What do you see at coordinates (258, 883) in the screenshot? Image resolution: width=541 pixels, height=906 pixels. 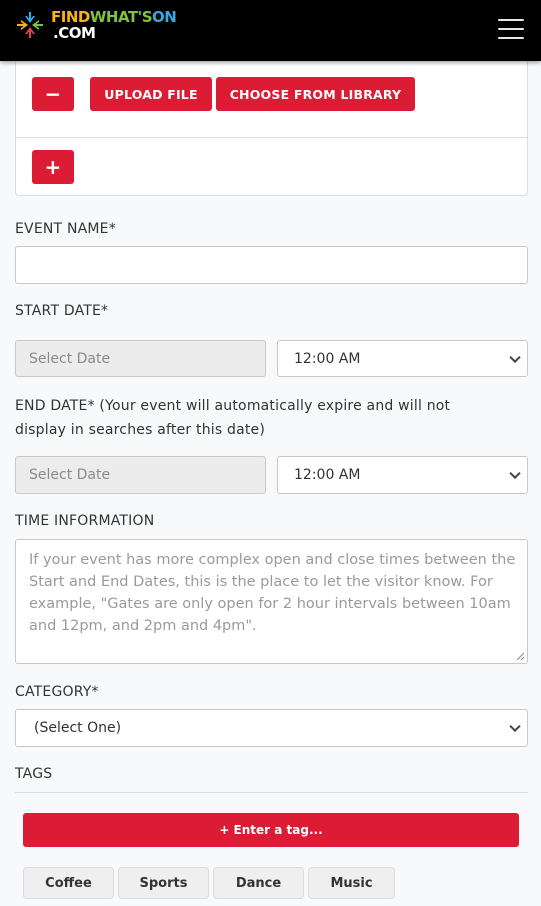 I see `tag-suggestion-dance: Dance` at bounding box center [258, 883].